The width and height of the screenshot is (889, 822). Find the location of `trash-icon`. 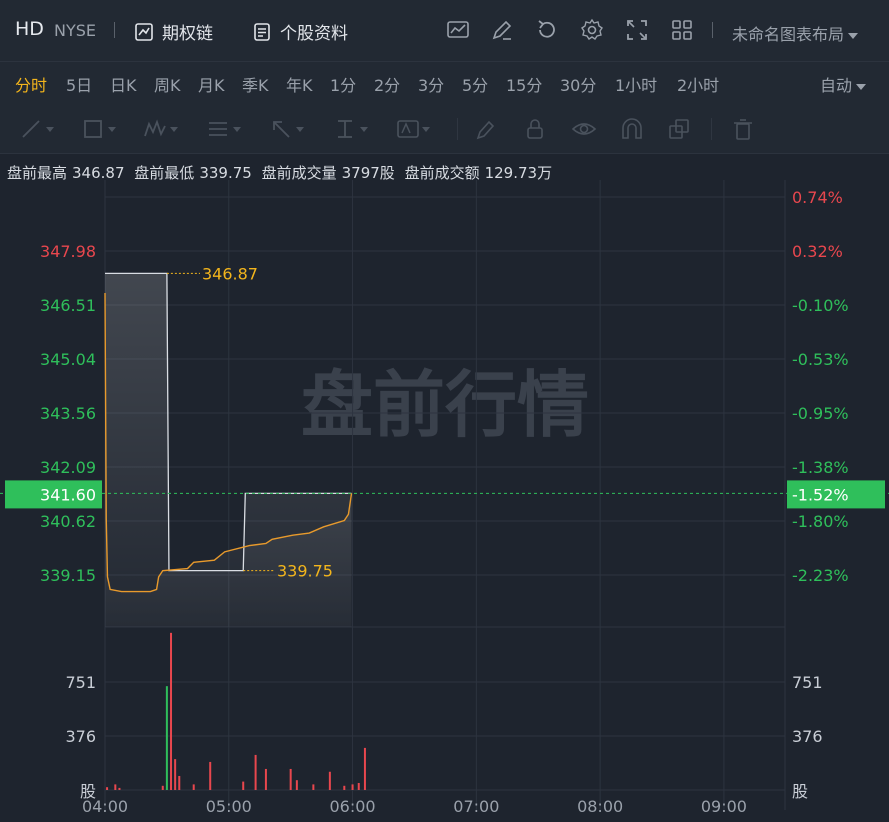

trash-icon is located at coordinates (749, 129).